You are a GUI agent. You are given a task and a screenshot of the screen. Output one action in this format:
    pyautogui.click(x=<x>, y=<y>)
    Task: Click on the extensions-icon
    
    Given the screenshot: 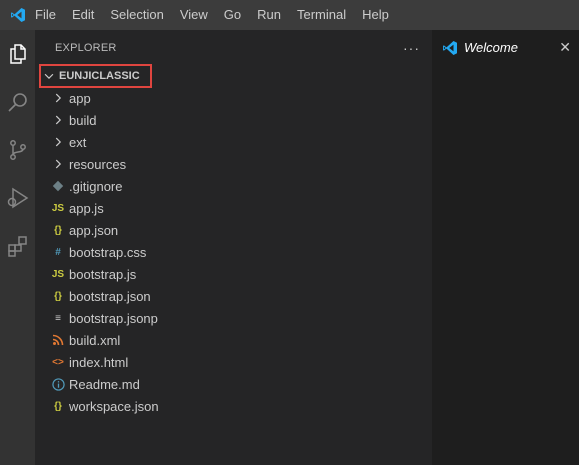 What is the action you would take?
    pyautogui.click(x=17, y=246)
    